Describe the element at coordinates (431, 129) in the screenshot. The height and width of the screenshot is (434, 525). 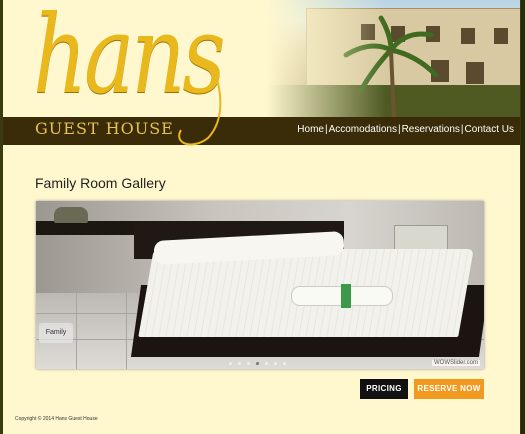
I see `nav-item-reservations: Reservations` at that location.